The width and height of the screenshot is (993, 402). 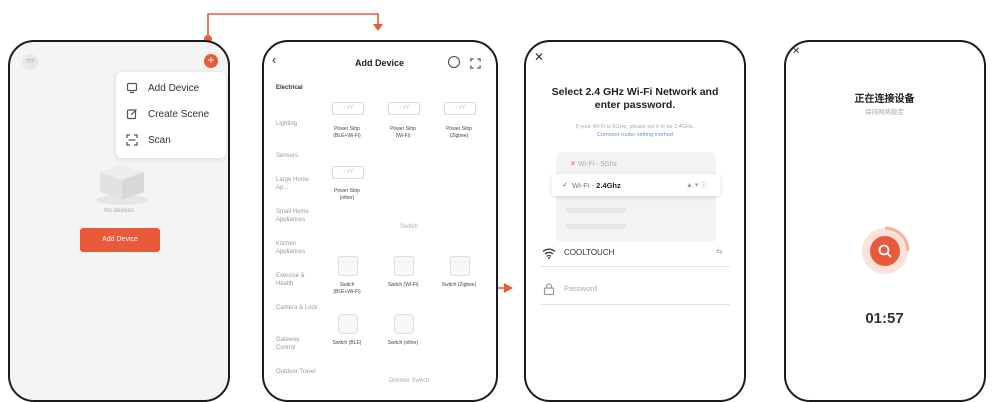 What do you see at coordinates (30, 62) in the screenshot?
I see `avatar: ???` at bounding box center [30, 62].